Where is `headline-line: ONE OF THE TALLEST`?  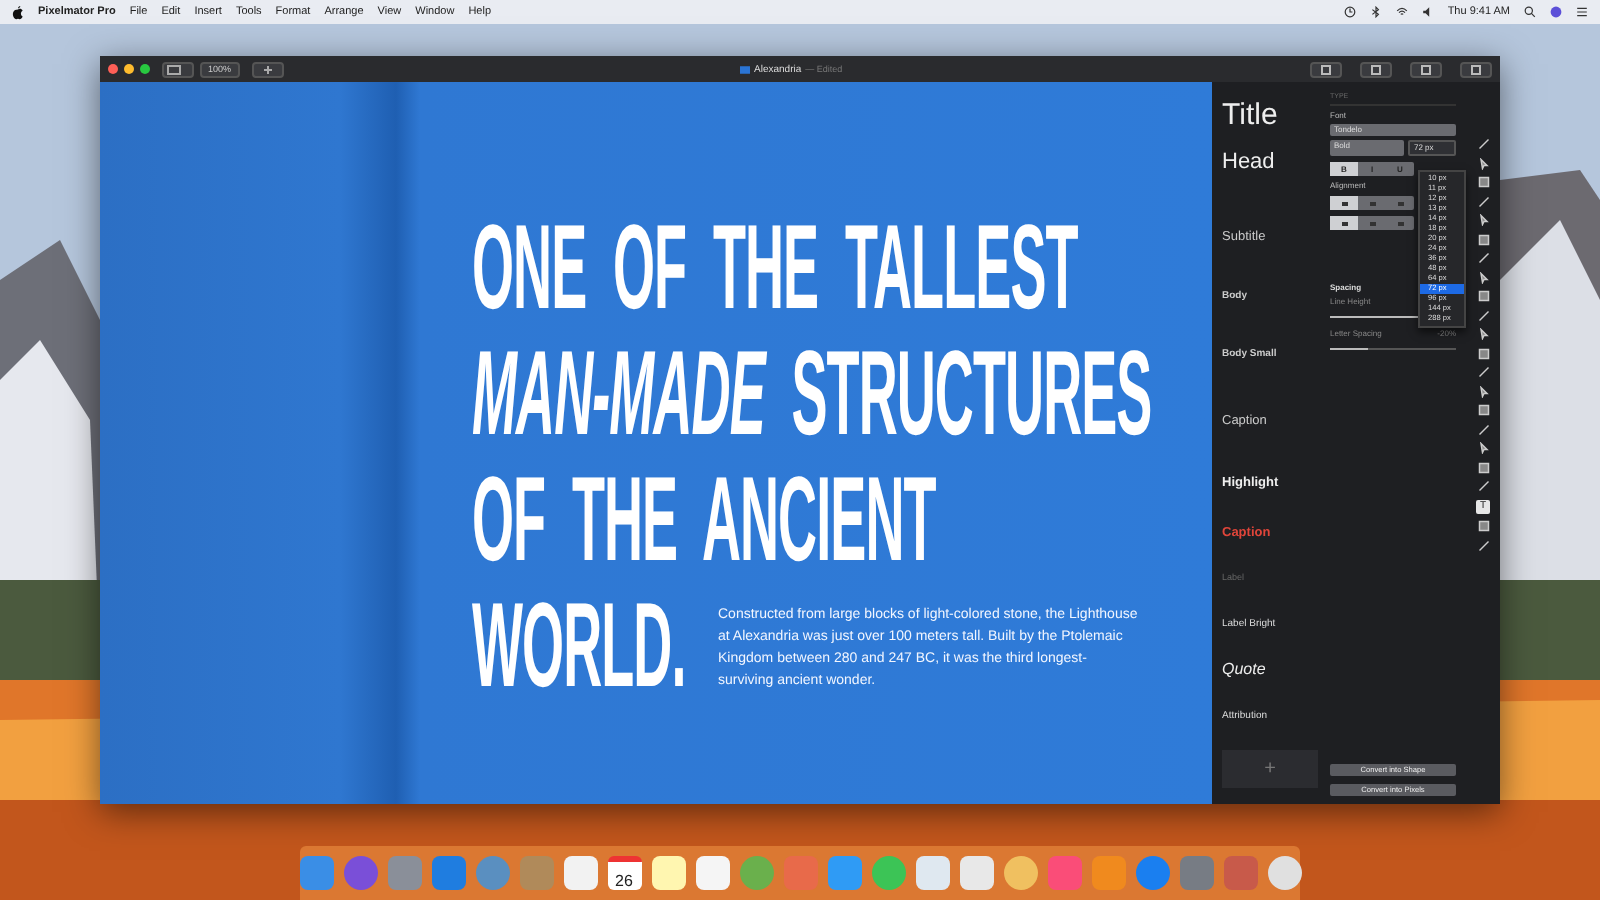 headline-line: ONE OF THE TALLEST is located at coordinates (775, 268).